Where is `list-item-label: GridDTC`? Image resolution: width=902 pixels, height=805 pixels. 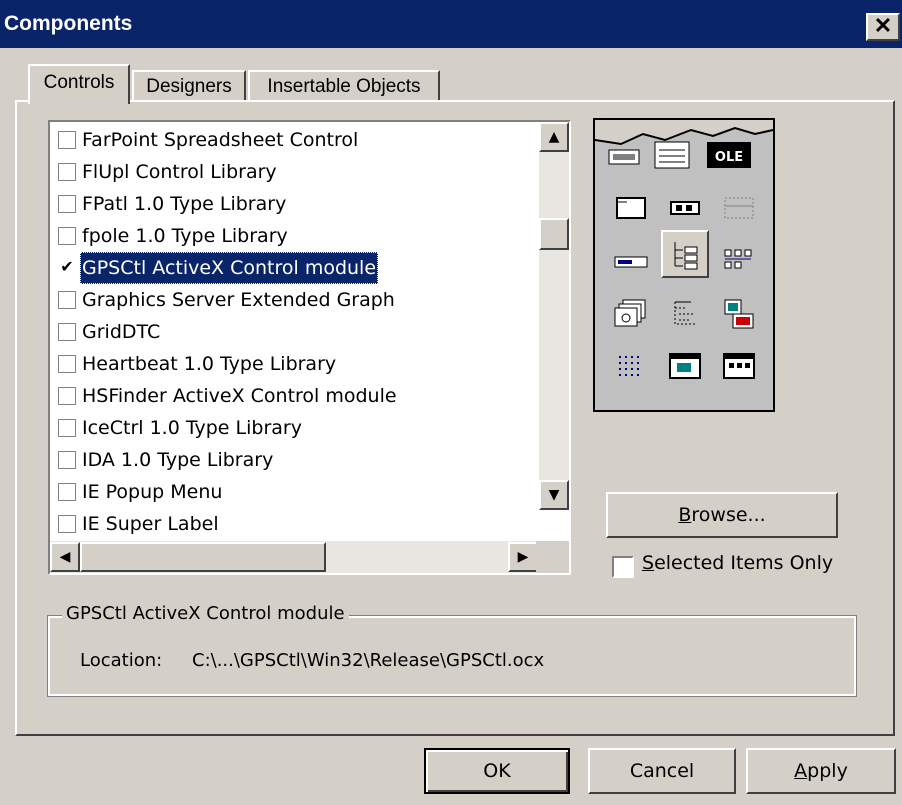 list-item-label: GridDTC is located at coordinates (121, 332).